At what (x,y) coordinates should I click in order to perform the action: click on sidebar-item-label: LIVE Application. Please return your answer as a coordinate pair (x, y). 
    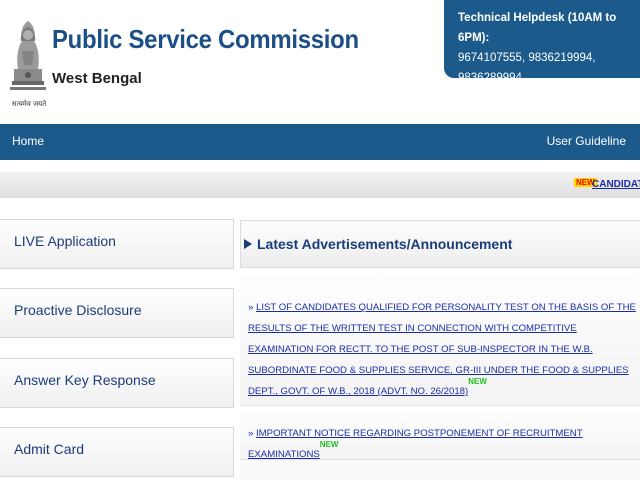
    Looking at the image, I should click on (65, 241).